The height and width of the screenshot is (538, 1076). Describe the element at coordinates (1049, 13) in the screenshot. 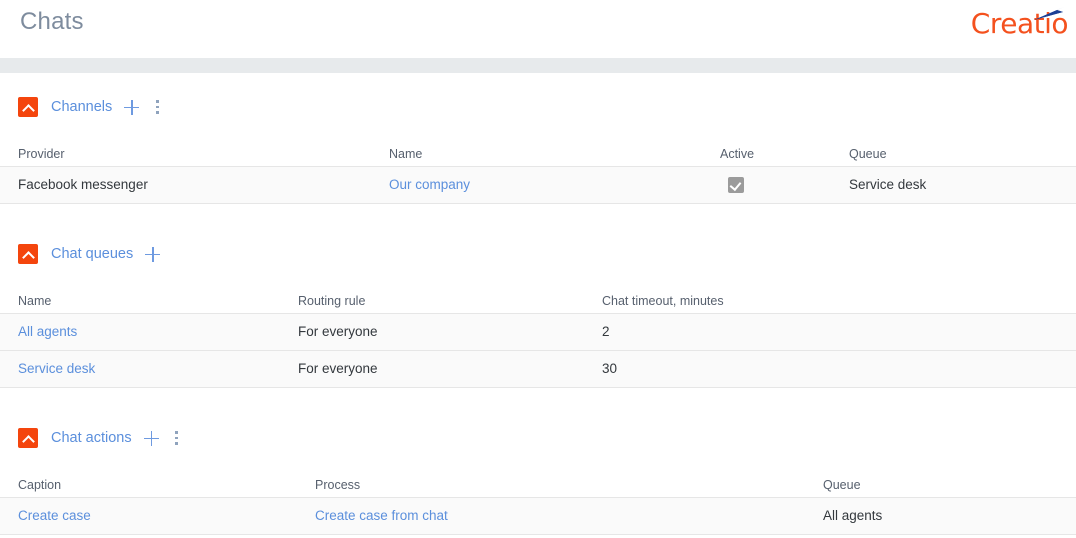

I see `creatio-swoosh-icon` at that location.